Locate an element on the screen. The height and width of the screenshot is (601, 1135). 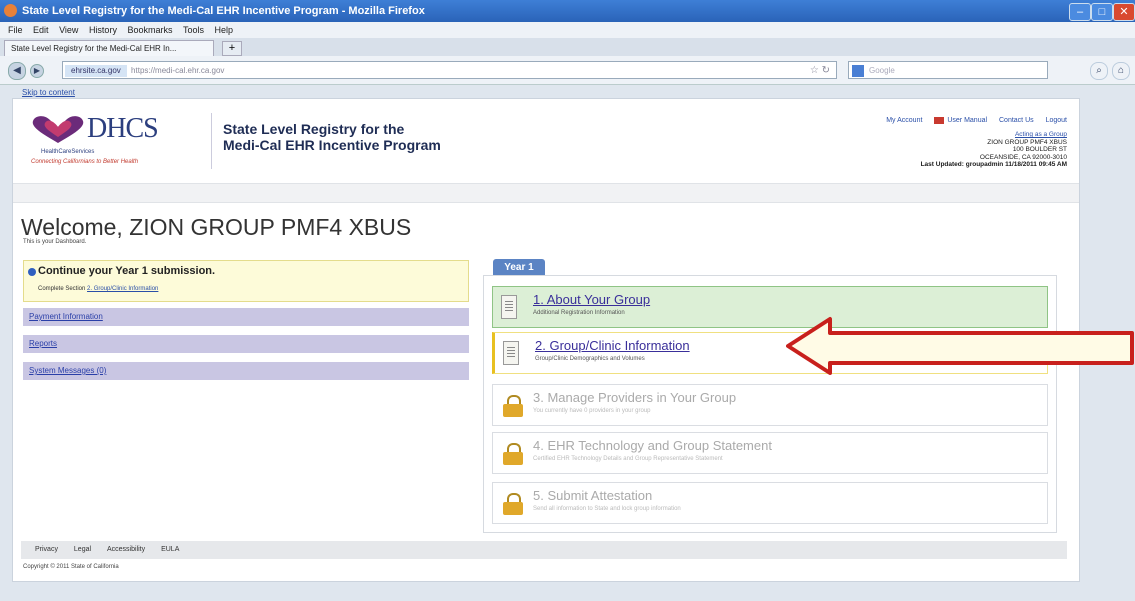
info-bullet-icon is located at coordinates (32, 272).